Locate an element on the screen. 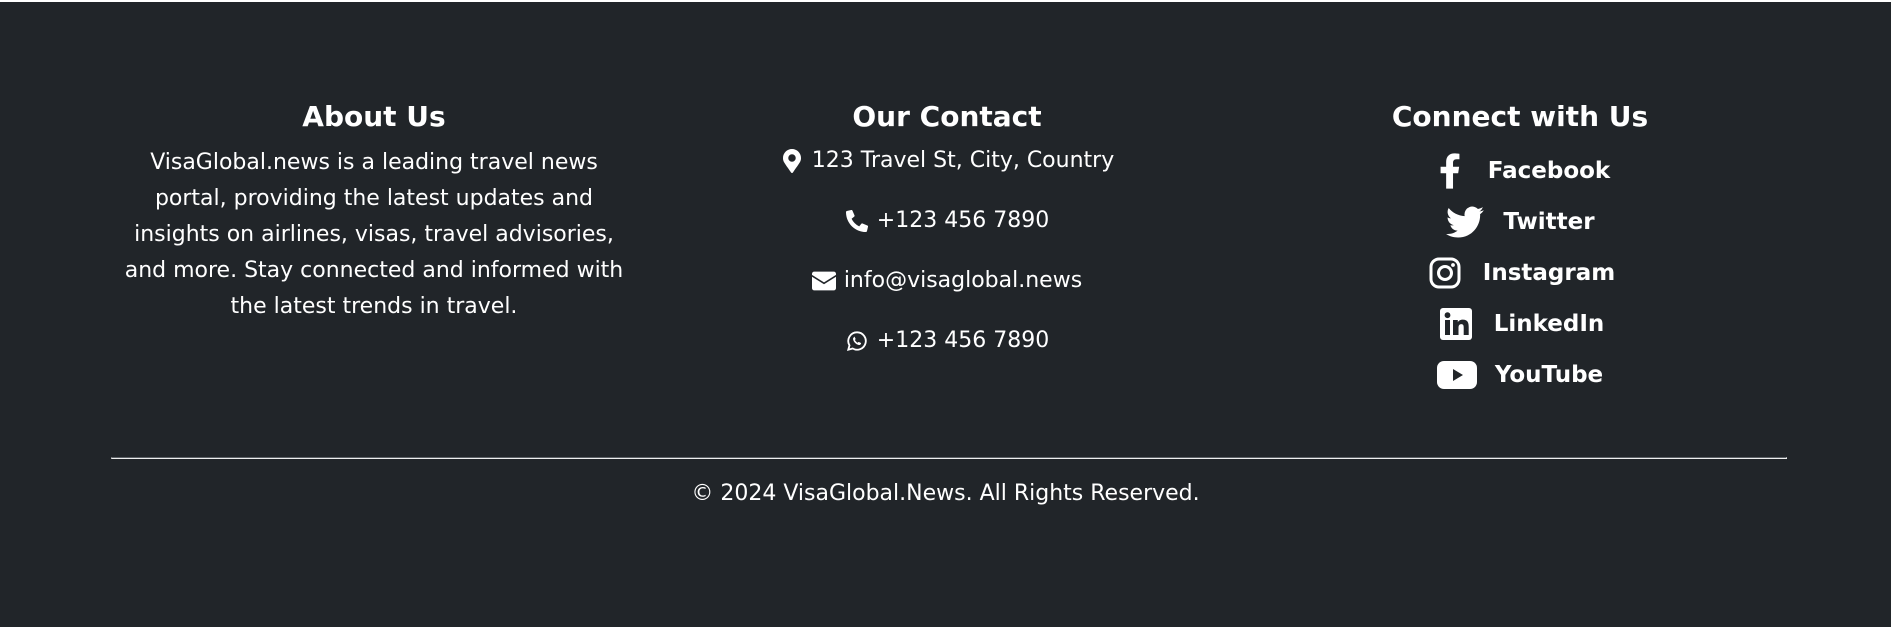 The height and width of the screenshot is (627, 1891). twitter-link: Twitter is located at coordinates (1520, 222).